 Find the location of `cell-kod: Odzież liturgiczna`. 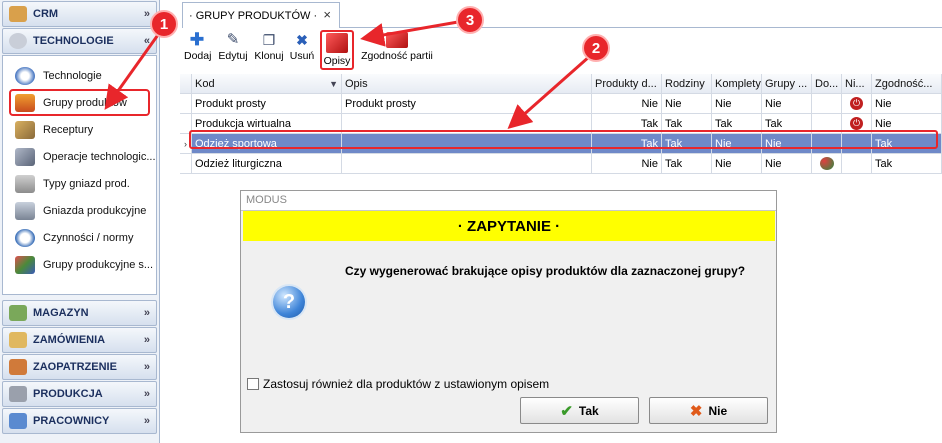

cell-kod: Odzież liturgiczna is located at coordinates (267, 163).